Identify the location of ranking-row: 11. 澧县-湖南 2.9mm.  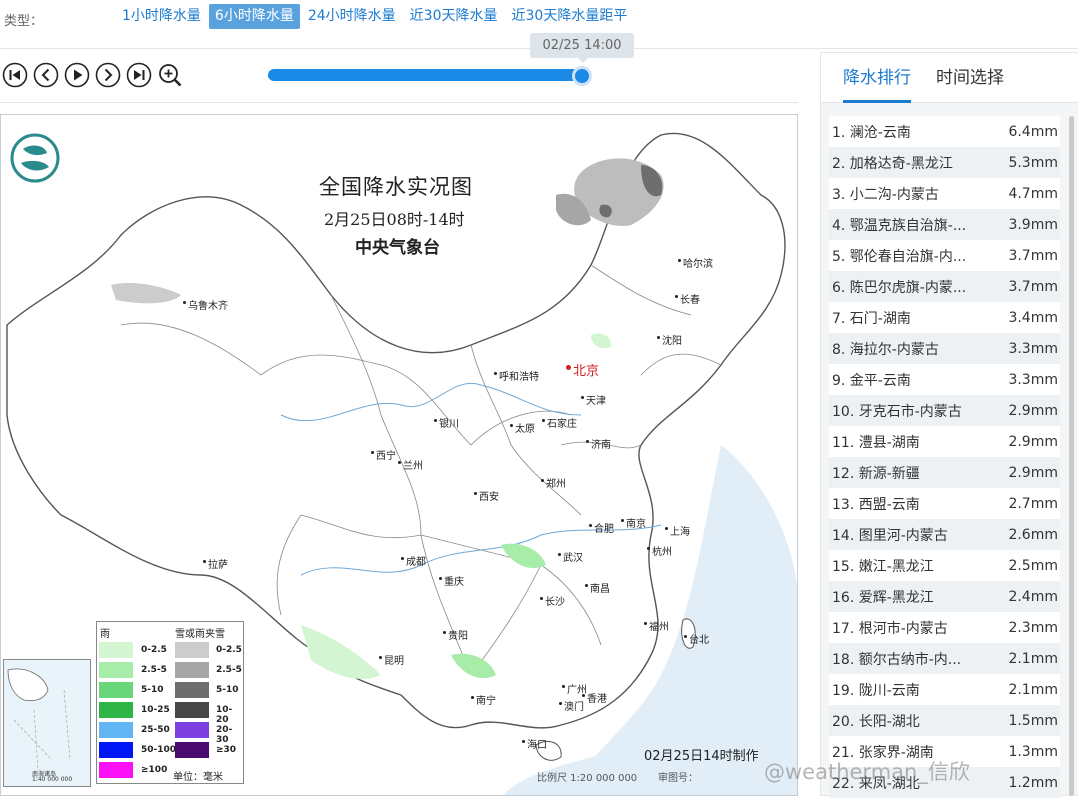
(944, 441).